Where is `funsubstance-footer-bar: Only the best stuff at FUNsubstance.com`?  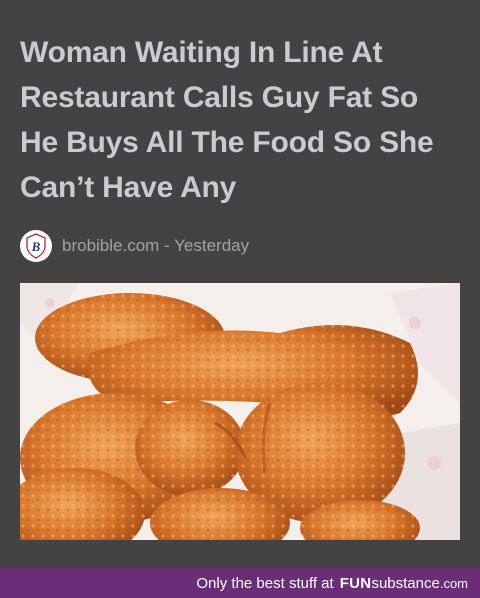 funsubstance-footer-bar: Only the best stuff at FUNsubstance.com is located at coordinates (240, 583).